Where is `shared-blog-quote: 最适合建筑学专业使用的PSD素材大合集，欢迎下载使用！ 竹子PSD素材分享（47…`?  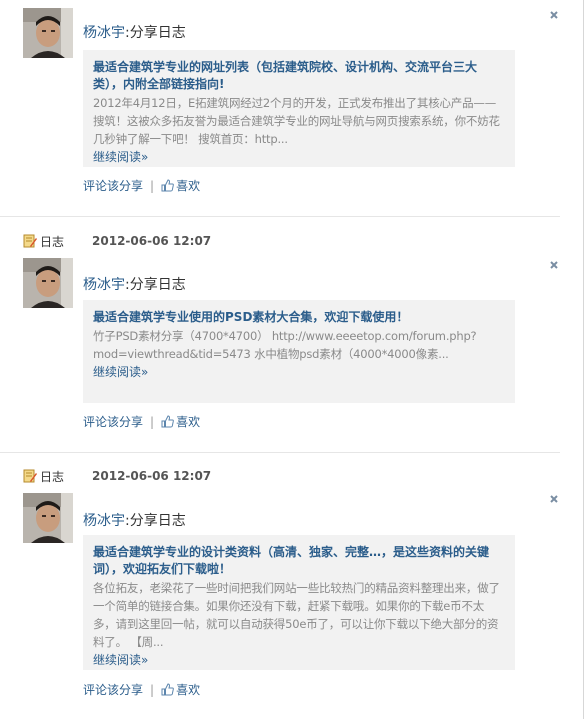 shared-blog-quote: 最适合建筑学专业使用的PSD素材大合集，欢迎下载使用！ 竹子PSD素材分享（47… is located at coordinates (299, 351).